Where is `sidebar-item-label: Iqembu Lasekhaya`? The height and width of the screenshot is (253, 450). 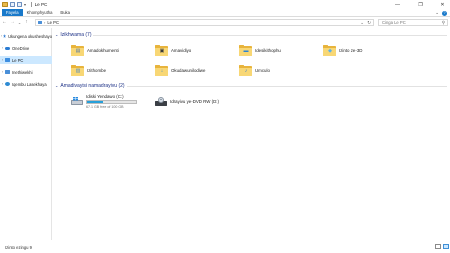 sidebar-item-label: Iqembu Lasekhaya is located at coordinates (29, 84).